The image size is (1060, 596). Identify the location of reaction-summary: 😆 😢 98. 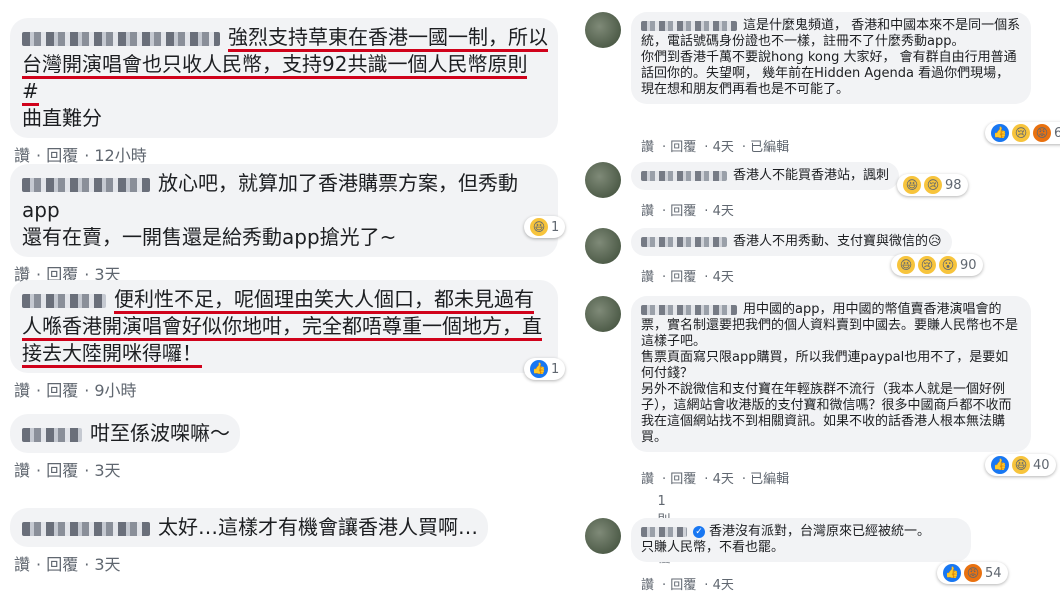
(932, 185).